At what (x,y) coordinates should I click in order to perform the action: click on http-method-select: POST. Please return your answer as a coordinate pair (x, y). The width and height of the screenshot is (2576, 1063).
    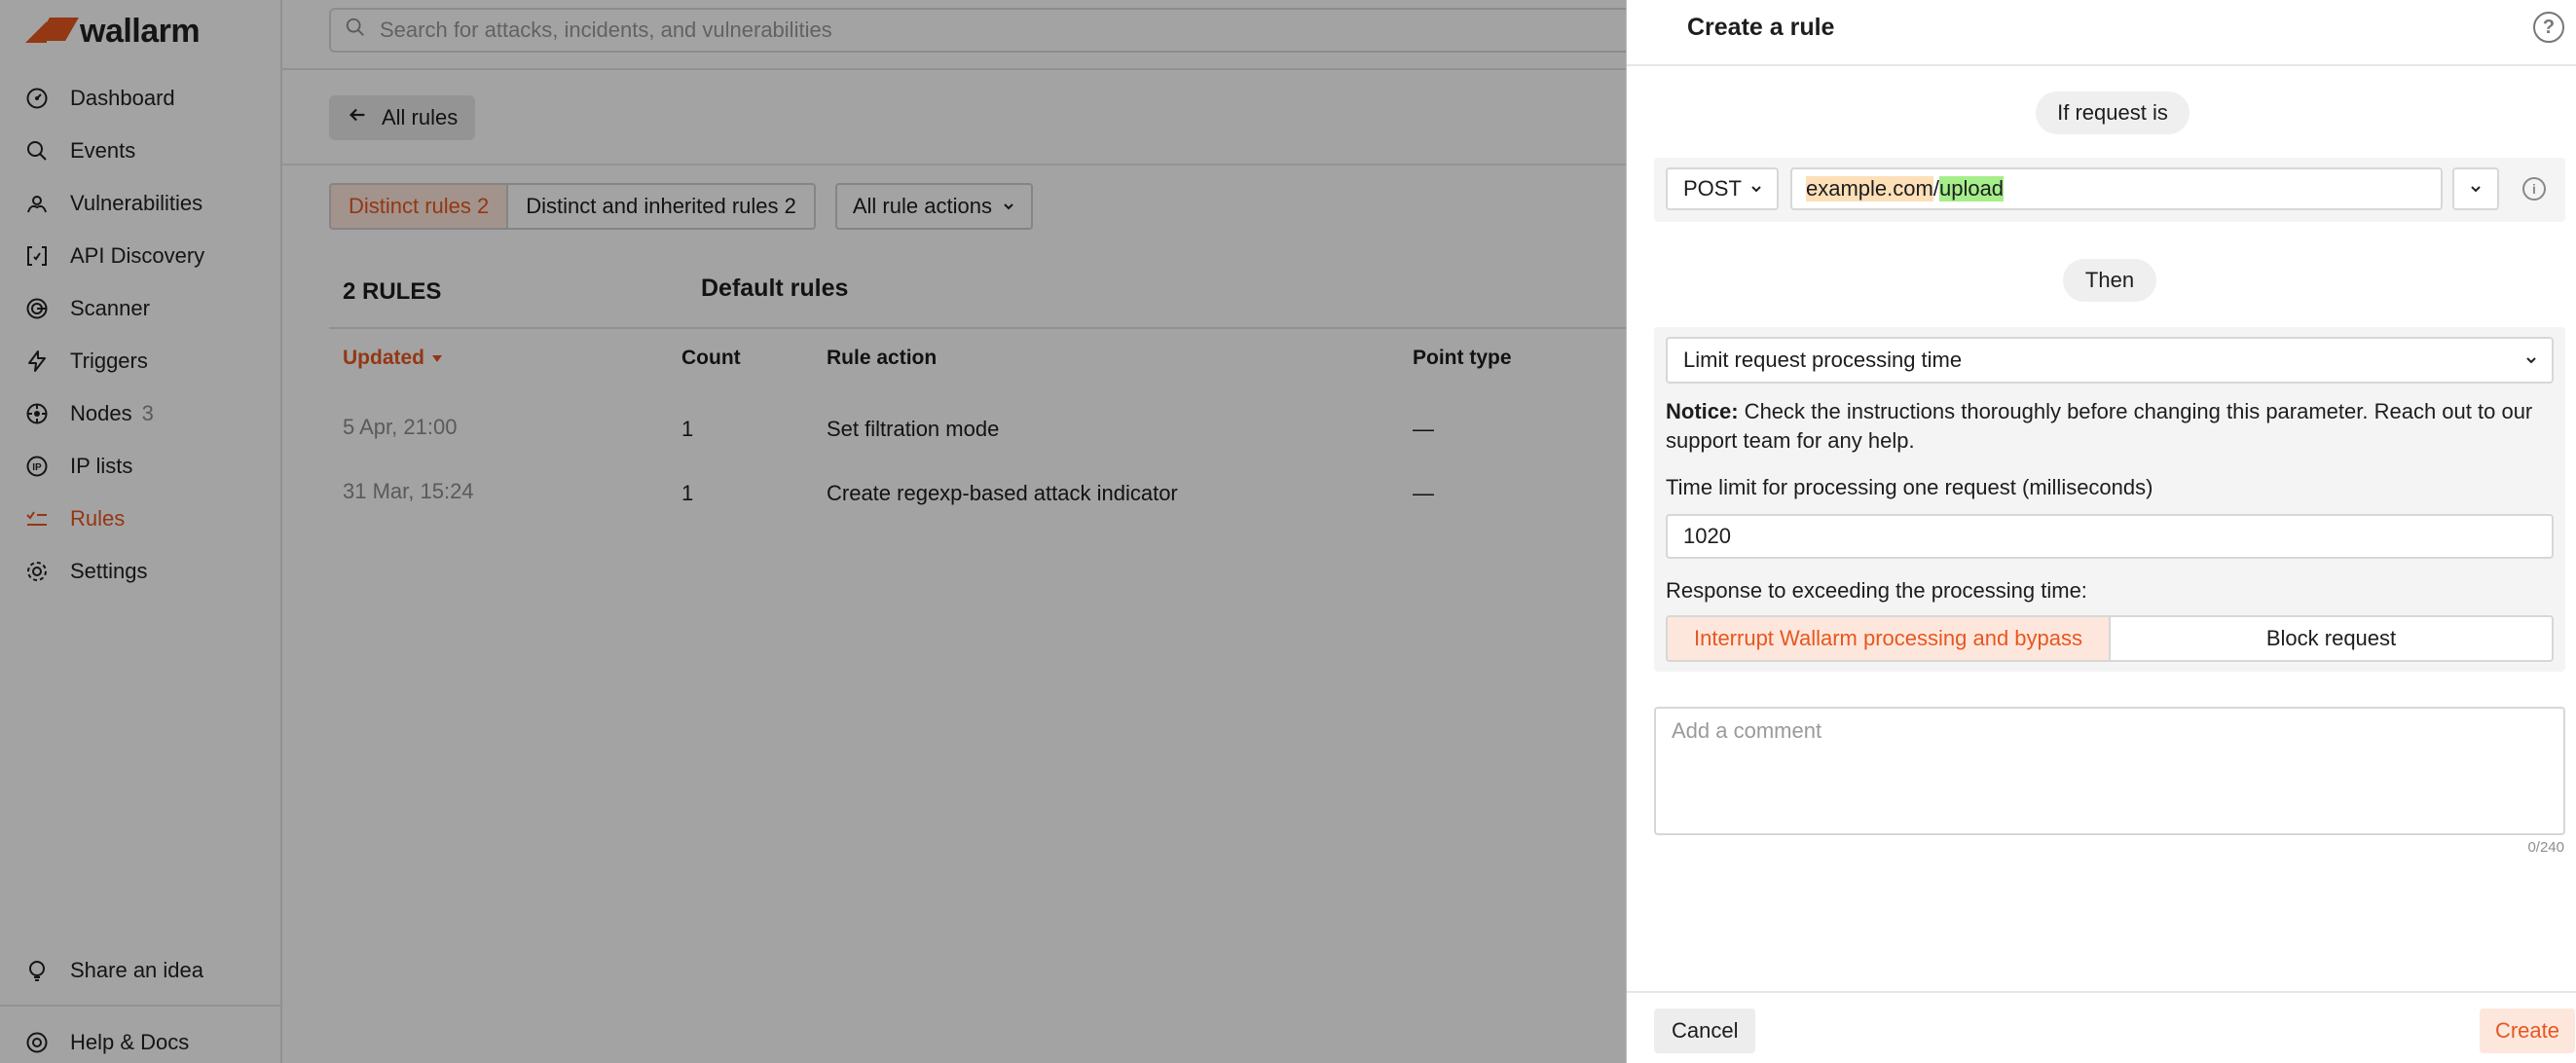
    Looking at the image, I should click on (1722, 188).